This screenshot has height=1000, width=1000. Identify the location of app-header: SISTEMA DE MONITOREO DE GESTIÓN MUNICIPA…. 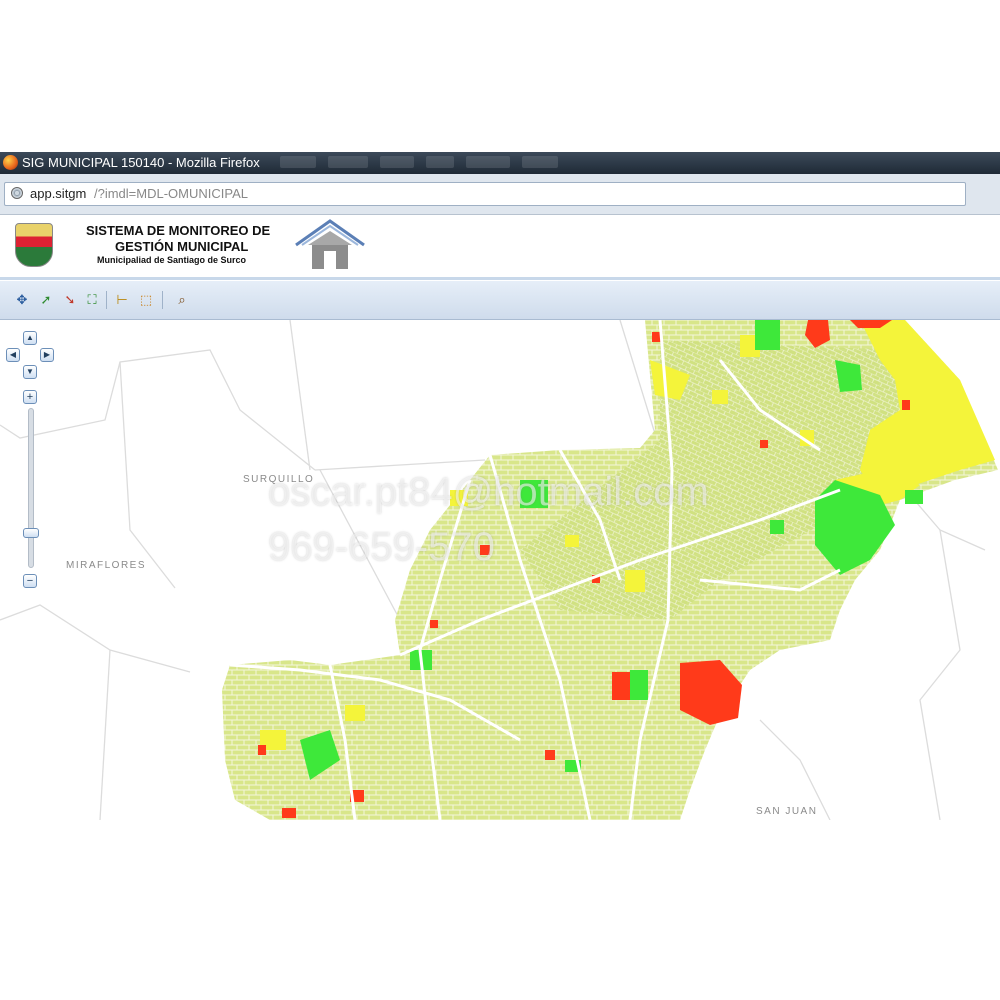
(500, 247).